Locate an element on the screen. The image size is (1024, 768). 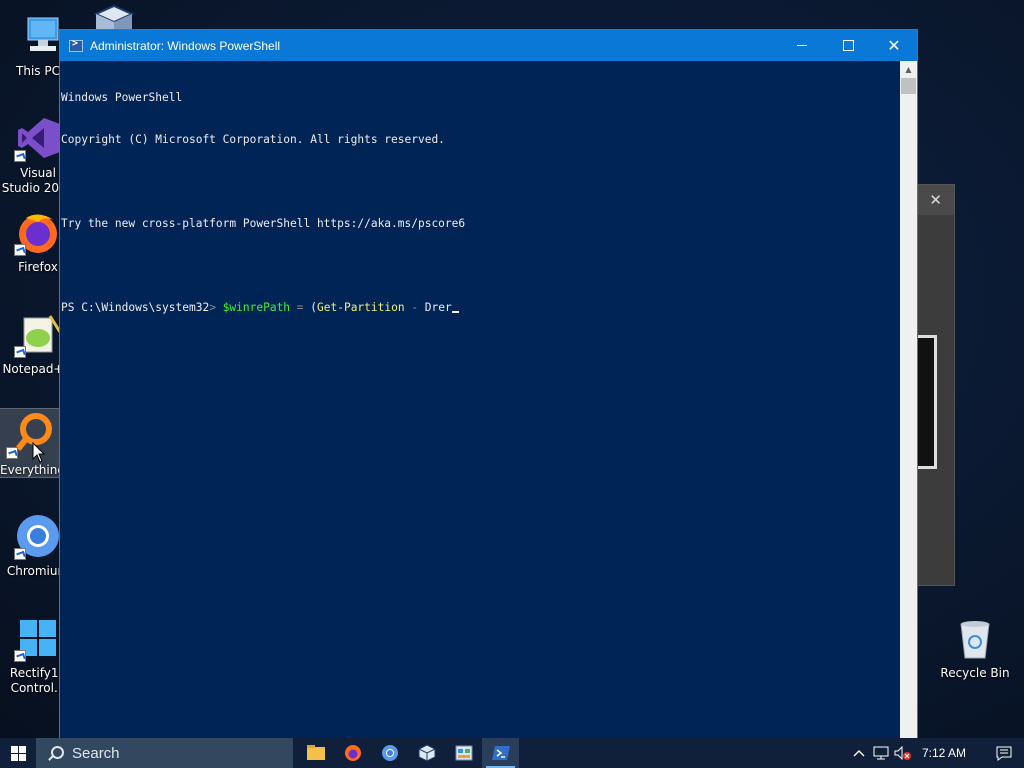
visual-studio-icon is located at coordinates (38, 138).